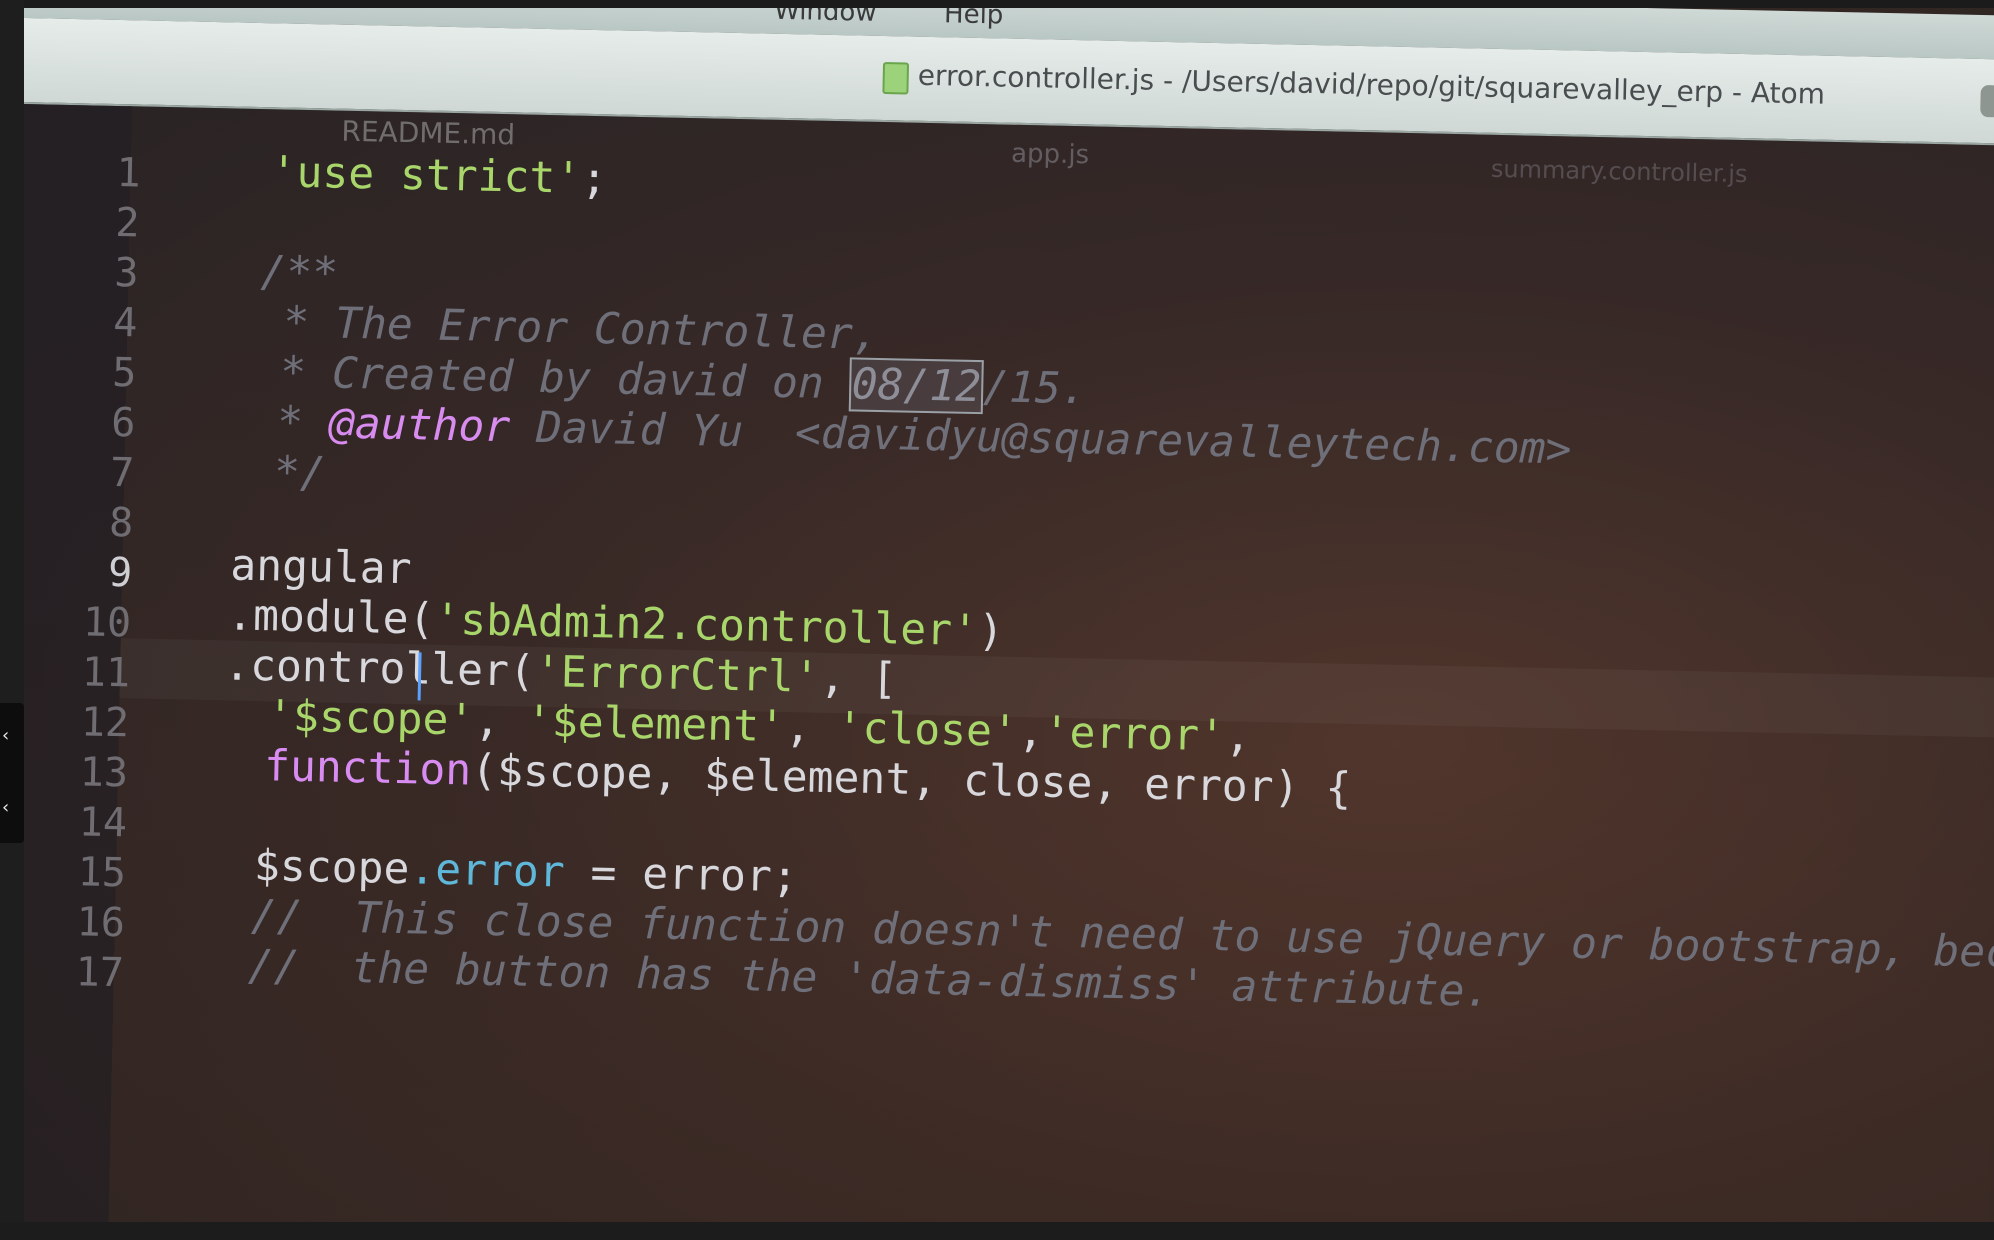  Describe the element at coordinates (997, 1231) in the screenshot. I see `photo-border-bottom` at that location.